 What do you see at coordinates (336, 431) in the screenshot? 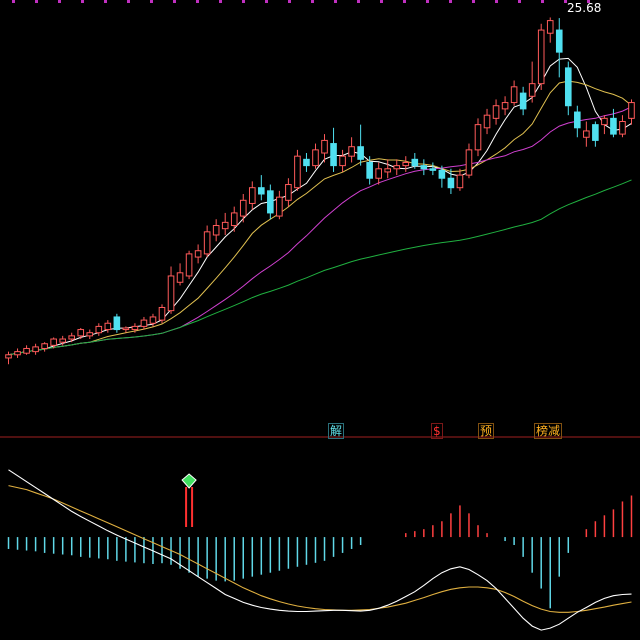
I see `signal-tag-jie: 解` at bounding box center [336, 431].